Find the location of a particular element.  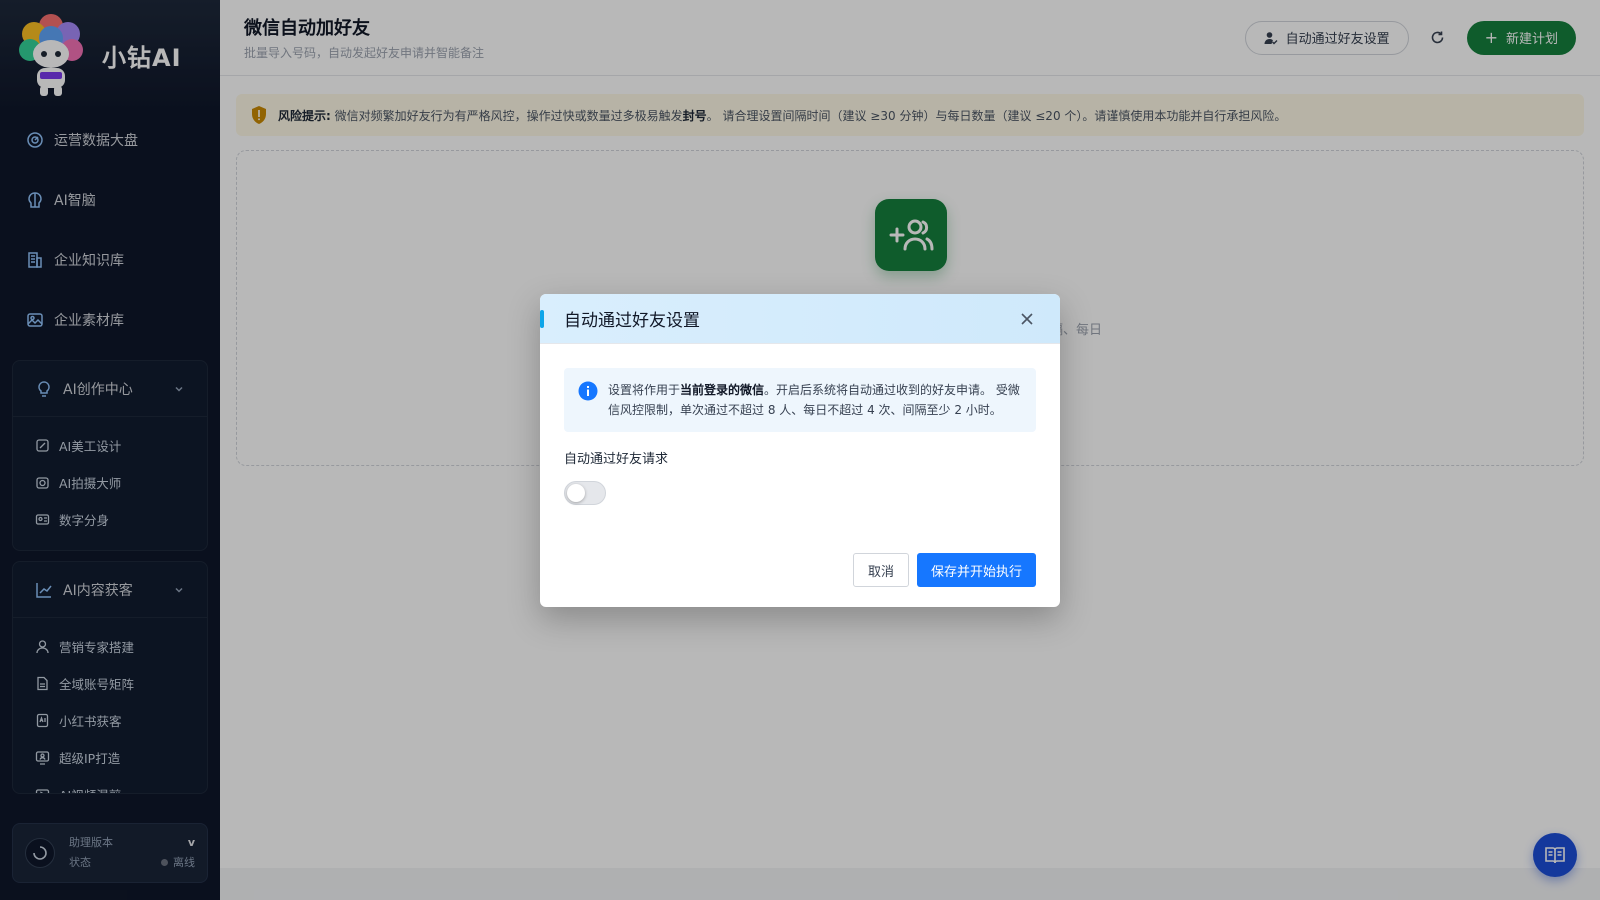

cancel-button: 取消 is located at coordinates (880, 570).